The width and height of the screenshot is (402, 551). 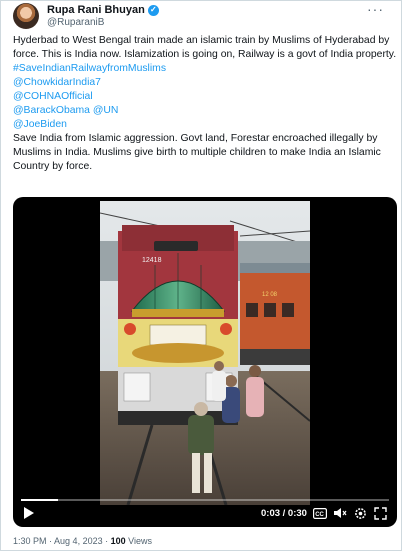 What do you see at coordinates (205, 111) in the screenshot?
I see `mention-link: @BarackObama @UN` at bounding box center [205, 111].